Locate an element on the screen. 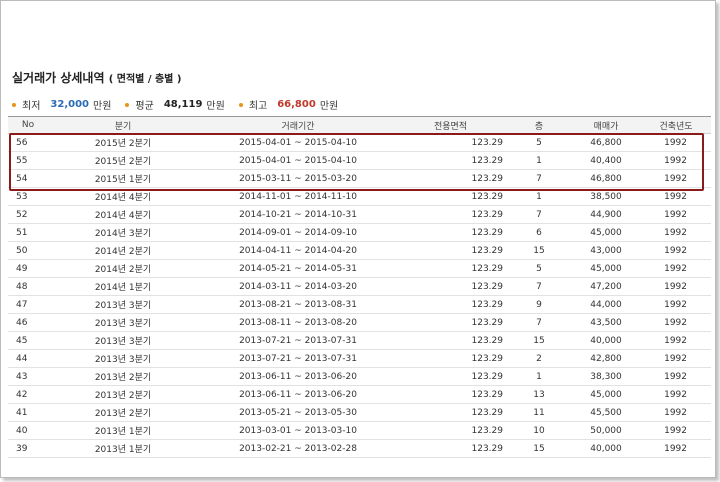 Image resolution: width=720 pixels, height=482 pixels. cell-no: 49 is located at coordinates (28, 268).